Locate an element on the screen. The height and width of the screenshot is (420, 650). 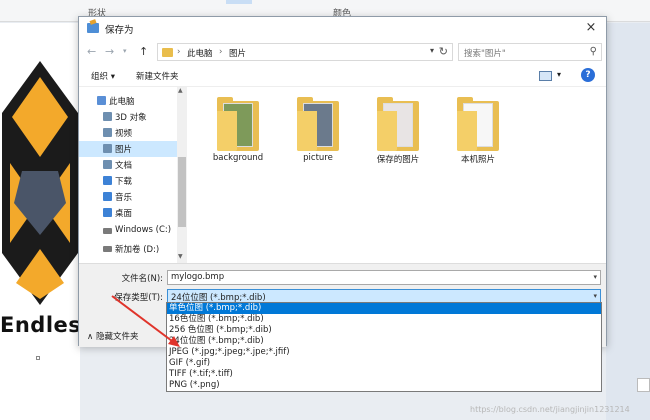
refresh-icon: ↻ is located at coordinates (443, 51).